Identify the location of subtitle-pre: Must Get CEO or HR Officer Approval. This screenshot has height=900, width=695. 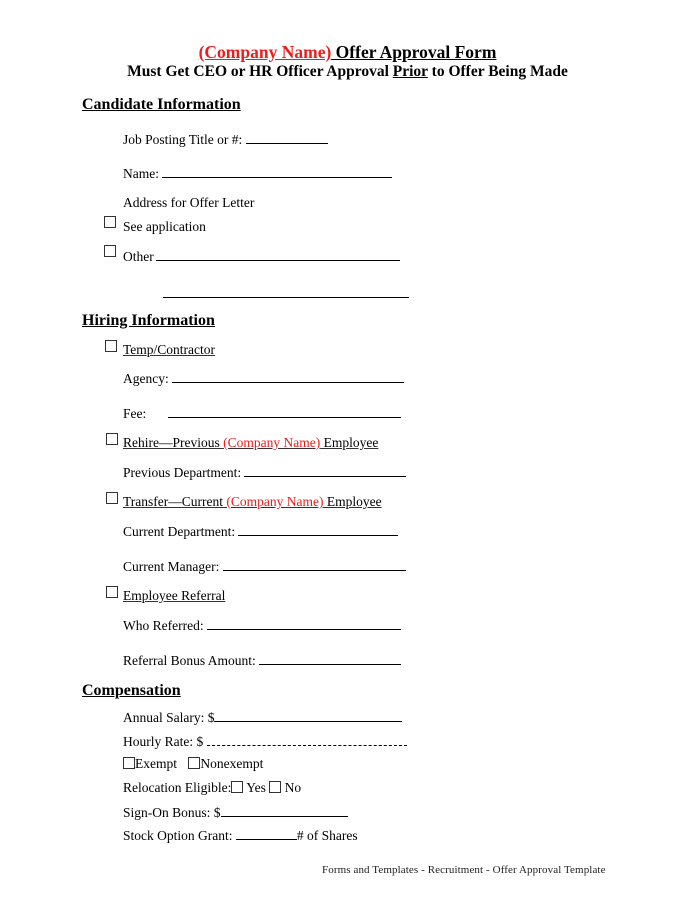
(260, 71).